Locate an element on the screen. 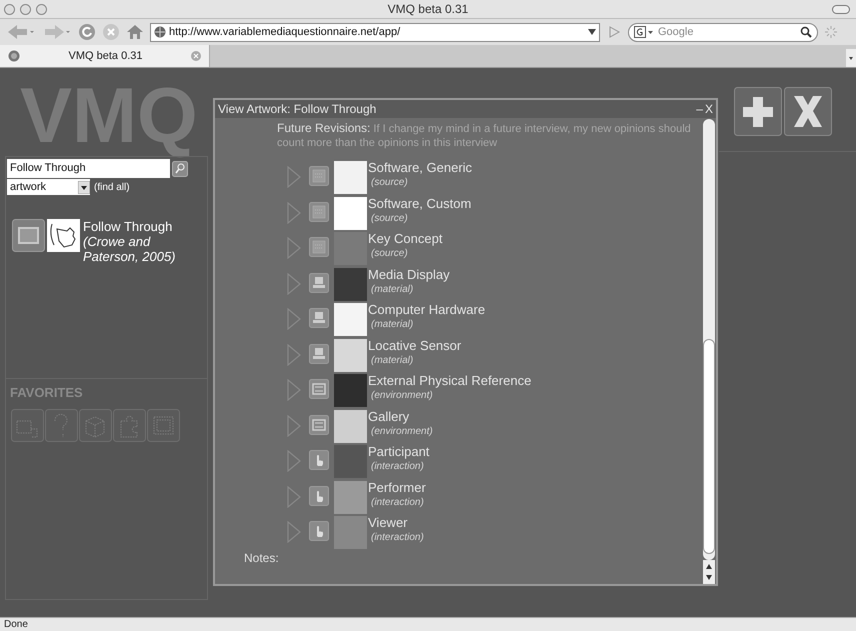  item-name: External Physical Reference is located at coordinates (450, 381).